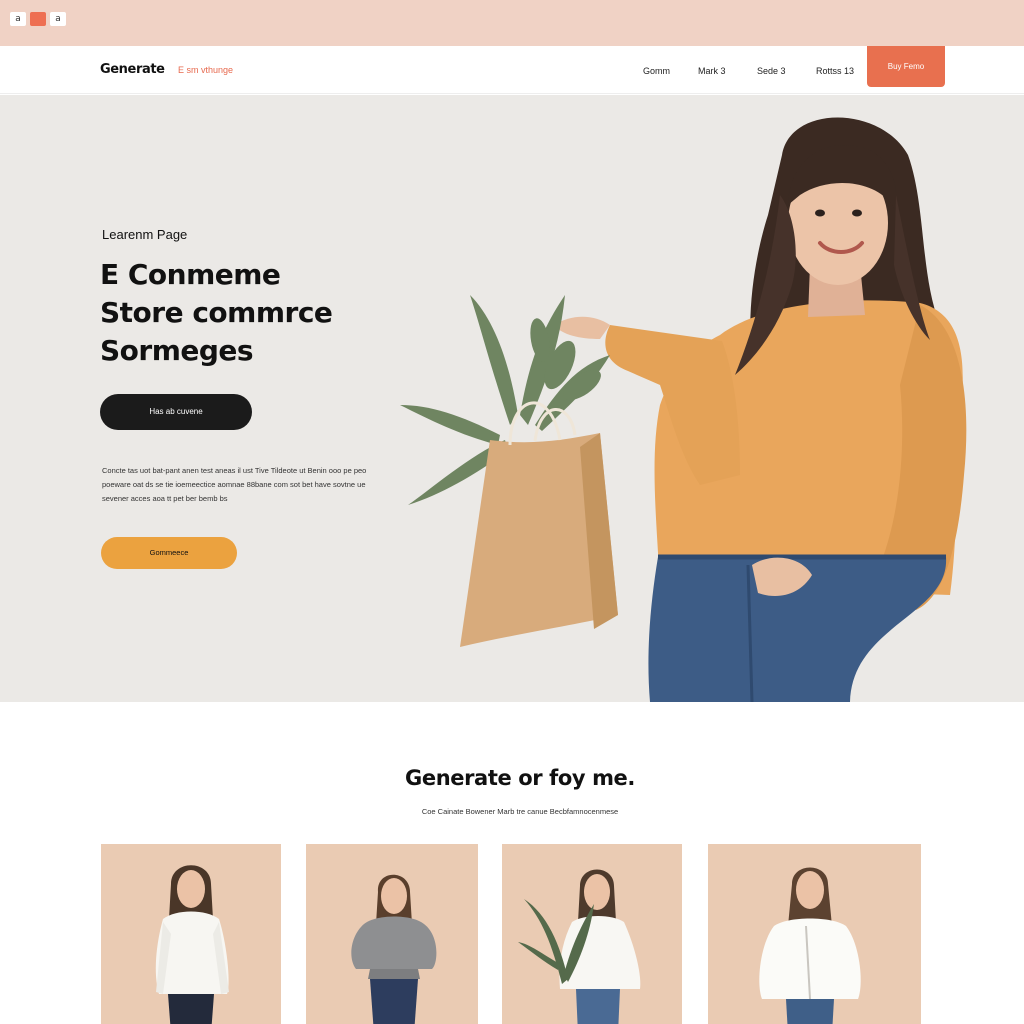 The height and width of the screenshot is (1024, 1024). I want to click on hero-title-line-2: Store commrce, so click(216, 312).